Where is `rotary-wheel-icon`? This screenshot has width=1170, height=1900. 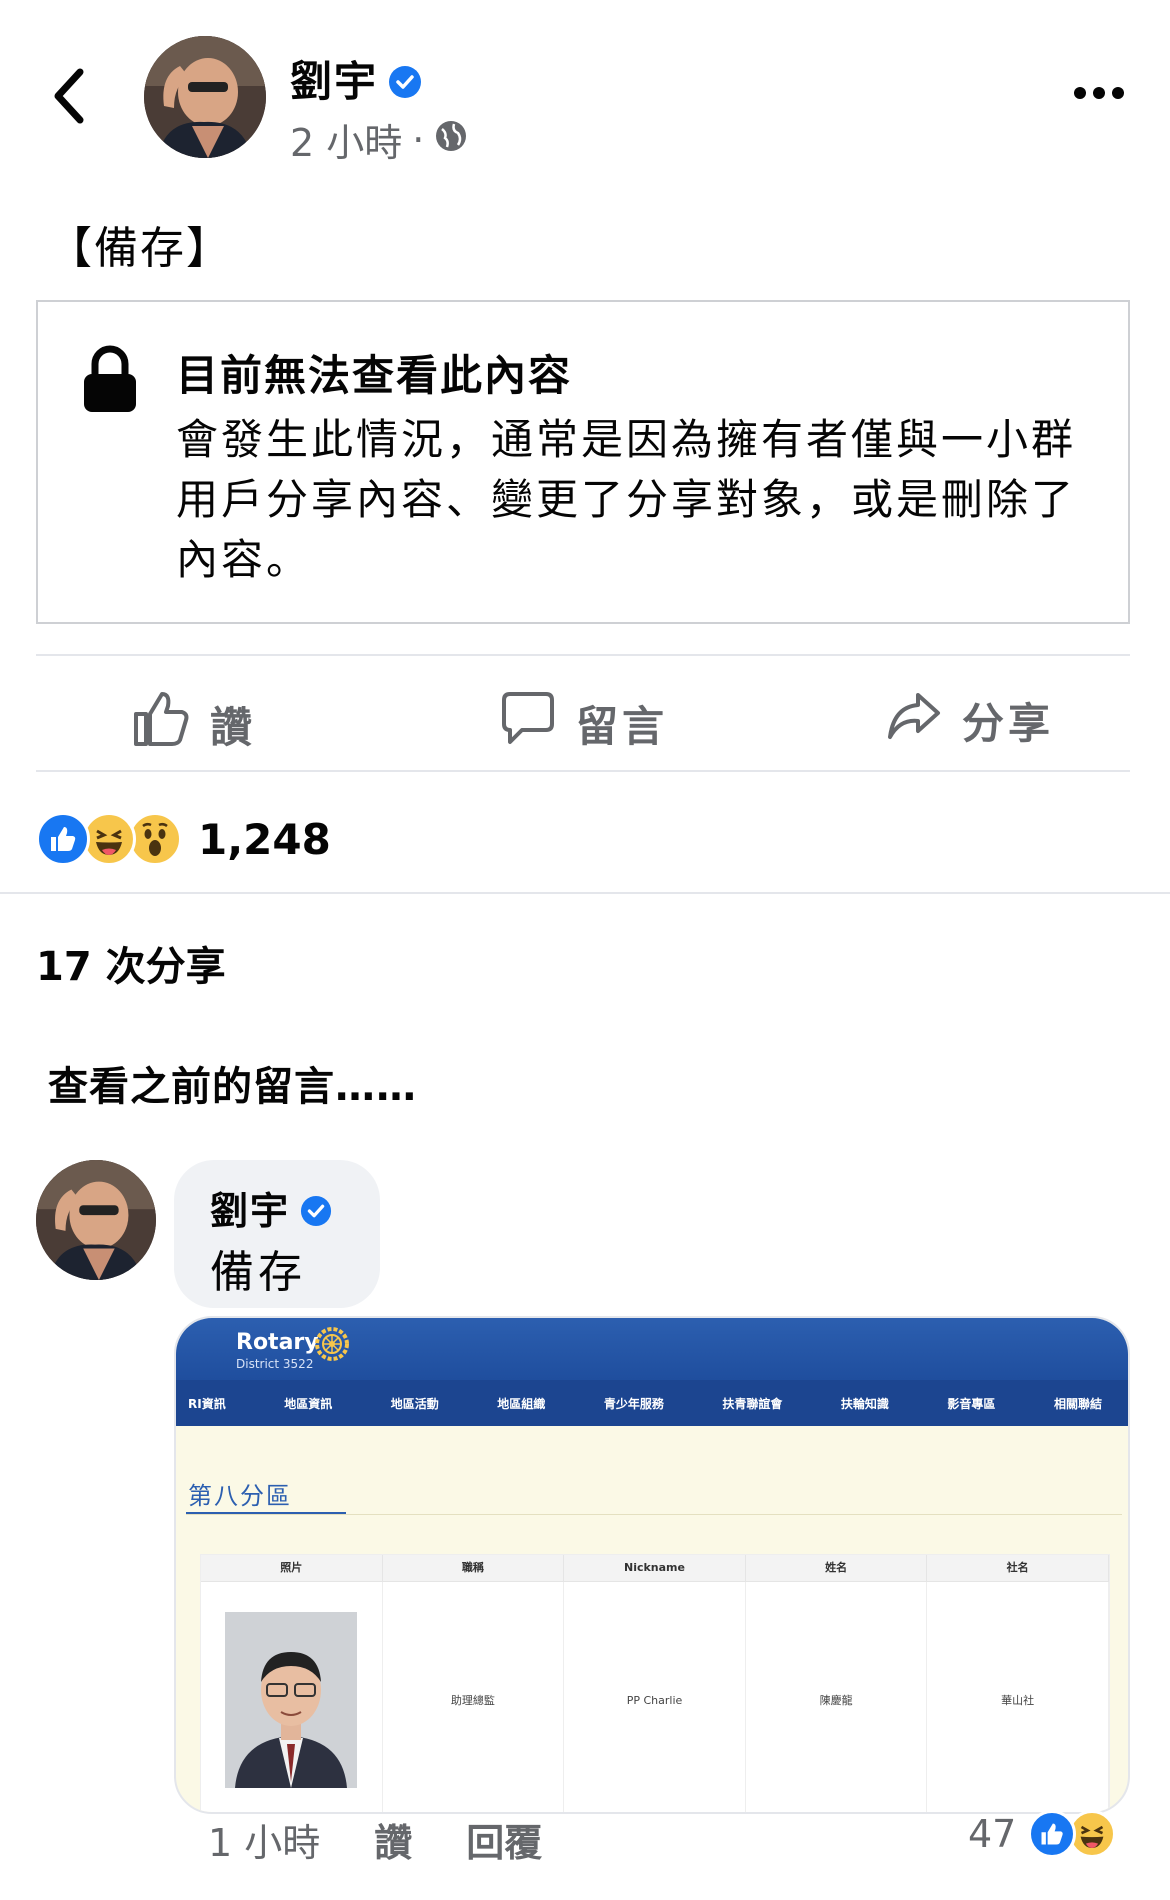
rotary-wheel-icon is located at coordinates (332, 1346).